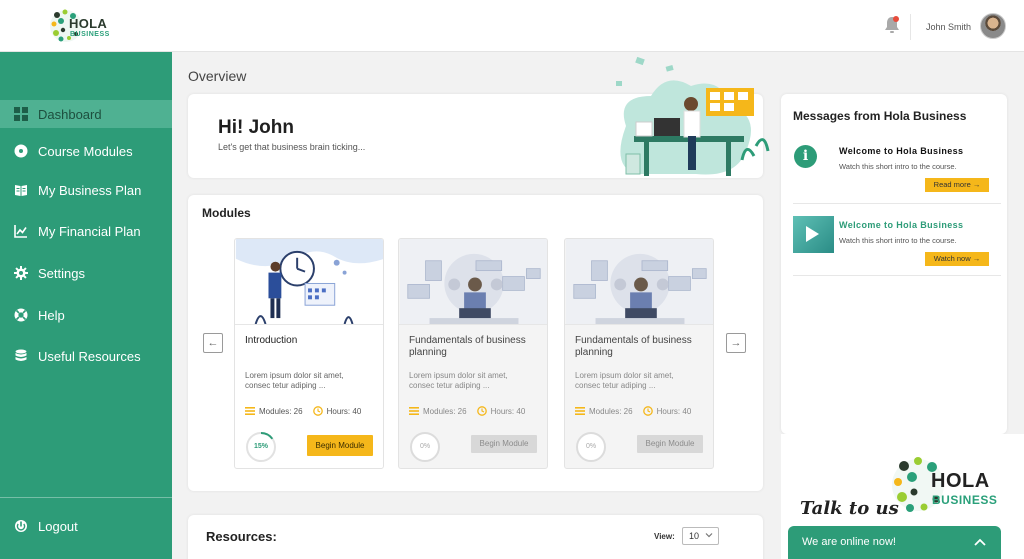 Image resolution: width=1024 pixels, height=559 pixels. I want to click on page-title: Overview, so click(217, 76).